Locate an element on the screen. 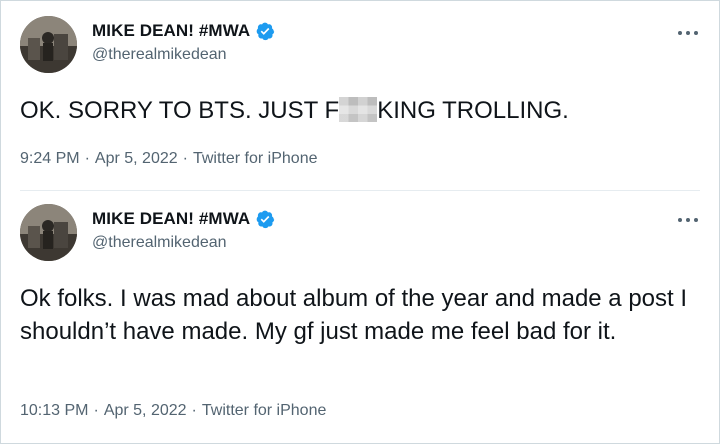  censor-blur is located at coordinates (358, 109).